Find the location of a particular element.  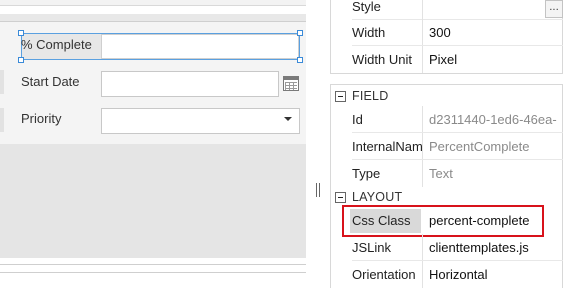

property-row-type: Type Text is located at coordinates (446, 173).